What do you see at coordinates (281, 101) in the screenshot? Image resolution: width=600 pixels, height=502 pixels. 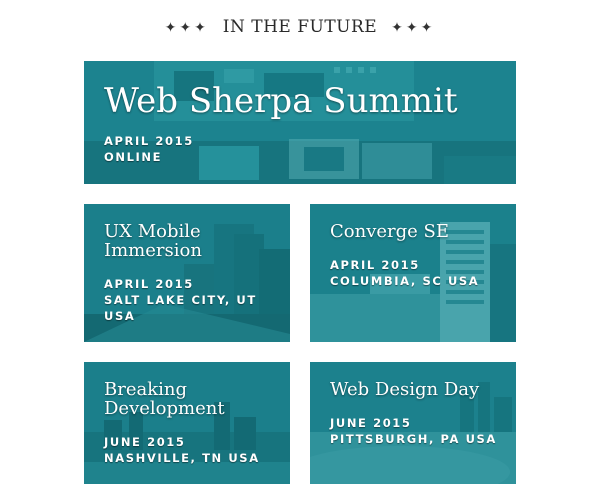 I see `event-title: Web Sherpa Summit` at bounding box center [281, 101].